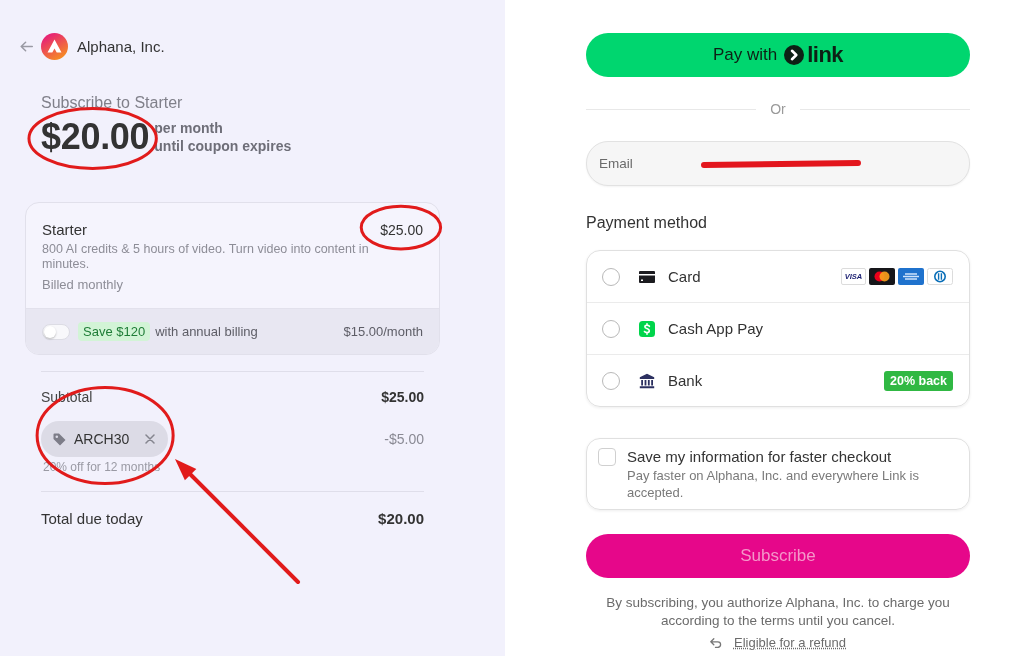 This screenshot has width=1024, height=656. What do you see at coordinates (647, 328) in the screenshot?
I see `dollar-app-icon` at bounding box center [647, 328].